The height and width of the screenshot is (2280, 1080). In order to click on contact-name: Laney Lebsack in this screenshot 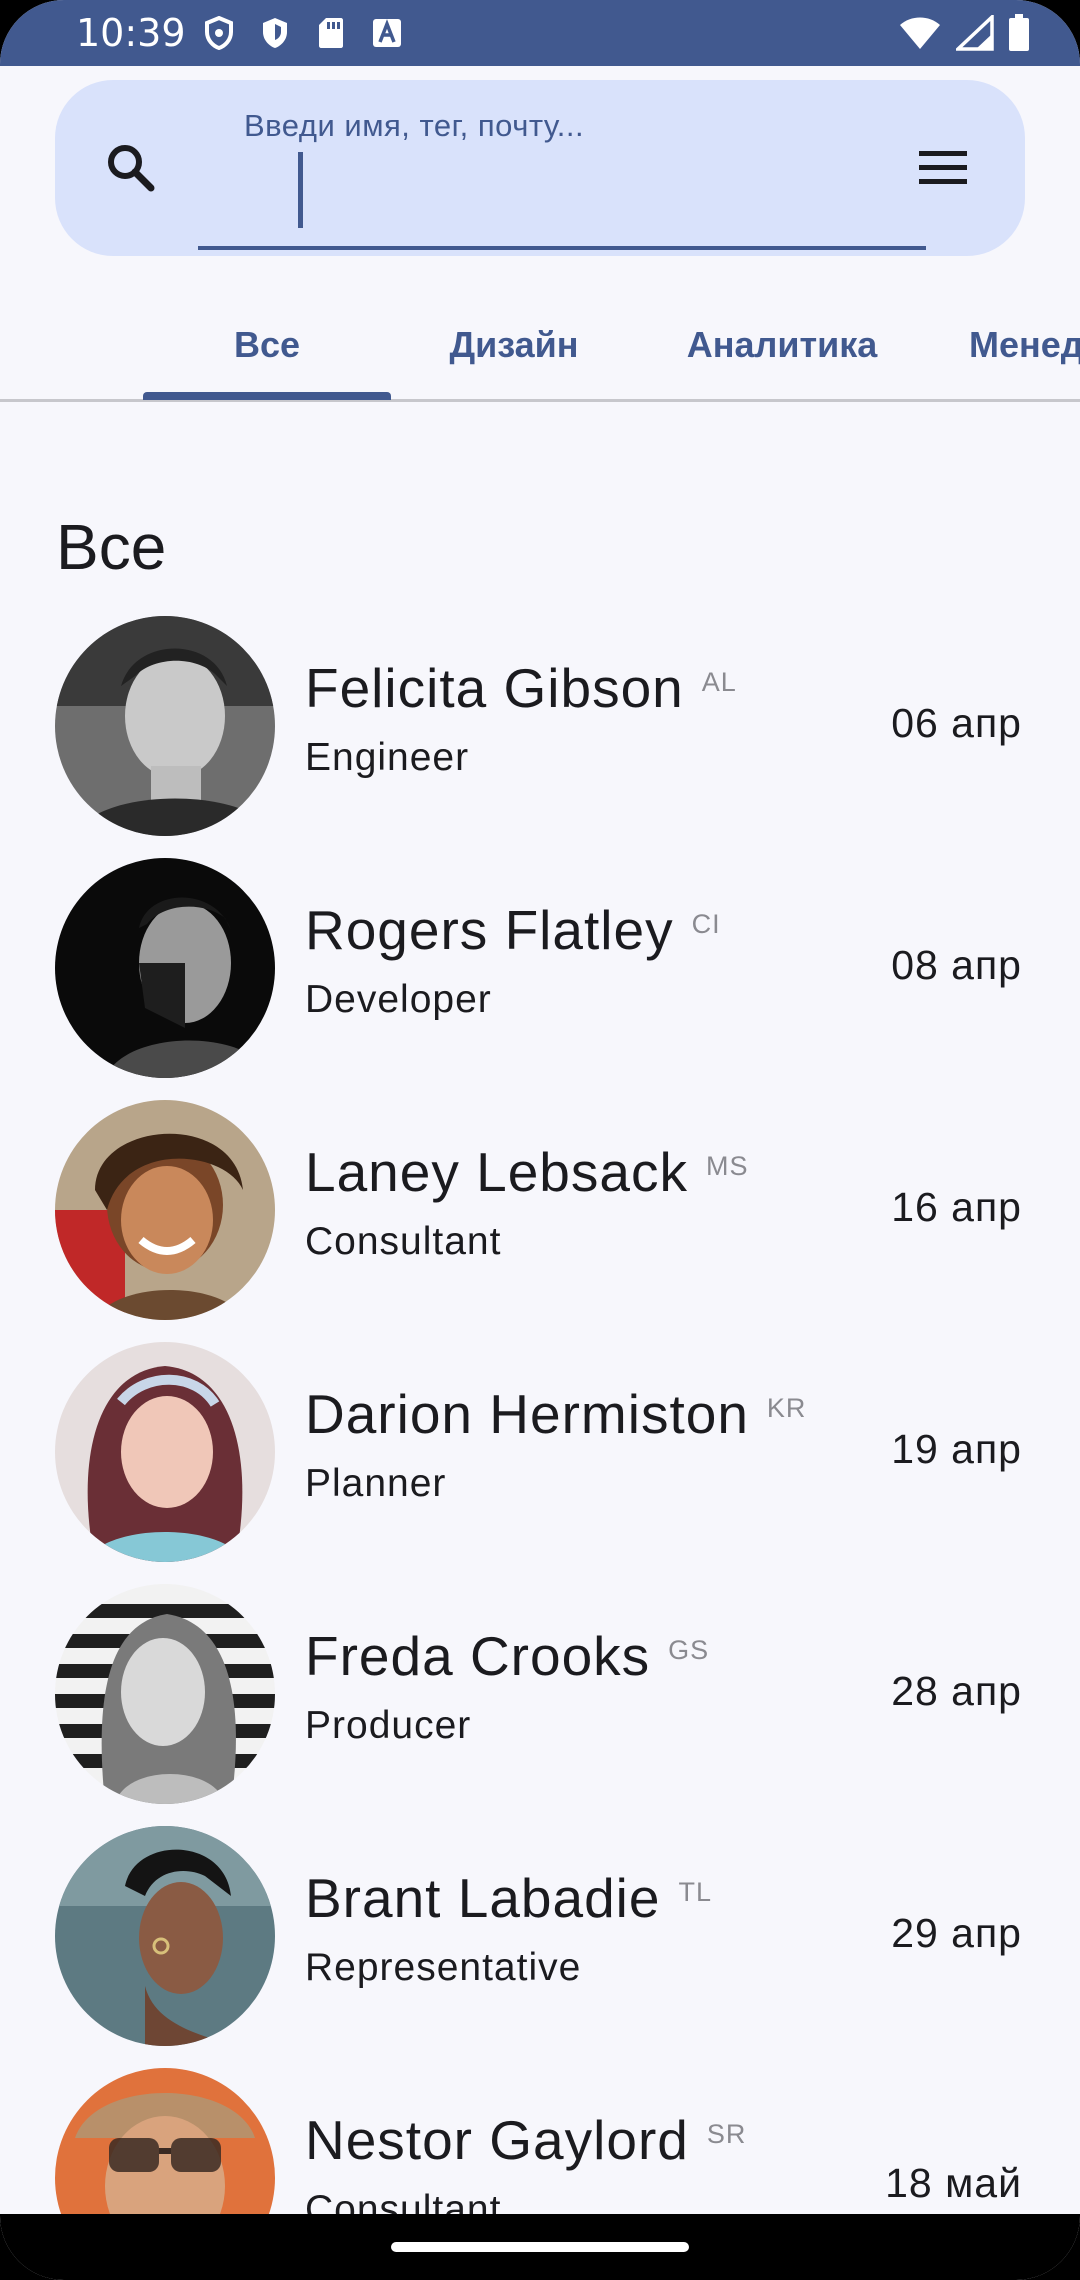, I will do `click(496, 1172)`.